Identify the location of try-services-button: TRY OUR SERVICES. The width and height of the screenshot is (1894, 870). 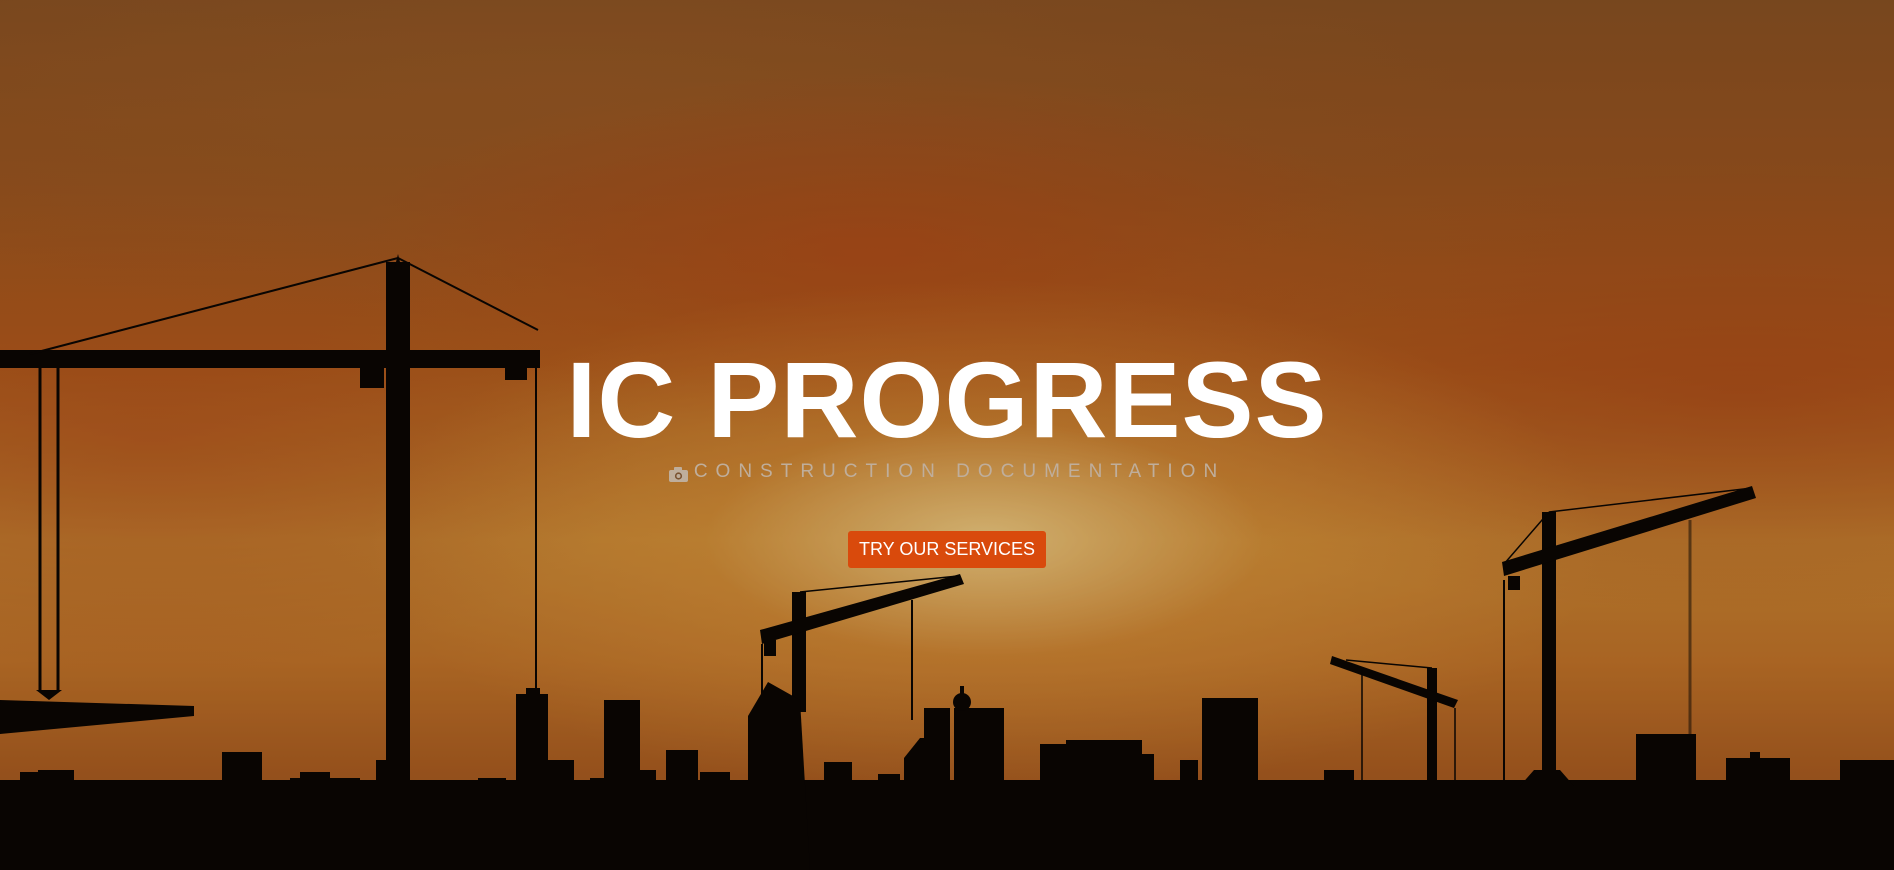
(947, 549).